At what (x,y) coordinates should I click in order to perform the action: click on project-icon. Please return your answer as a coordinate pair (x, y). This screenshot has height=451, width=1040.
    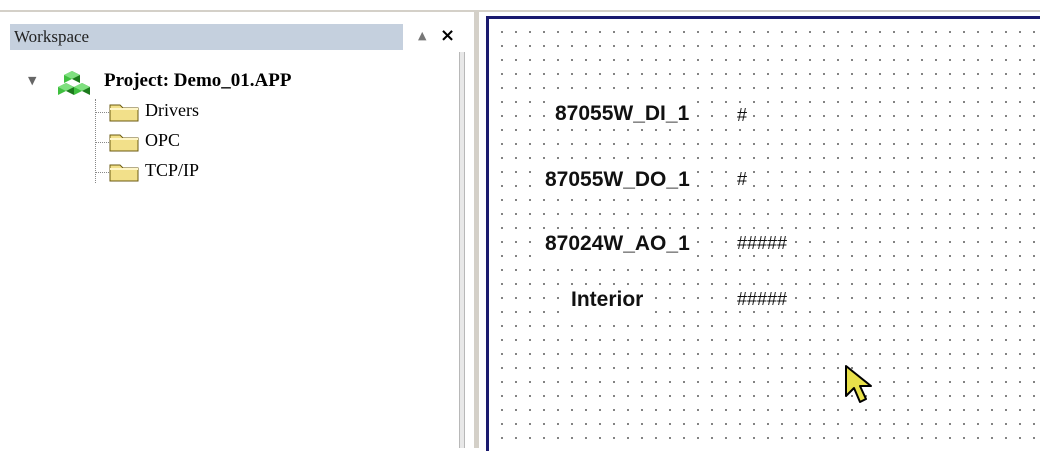
    Looking at the image, I should click on (74, 83).